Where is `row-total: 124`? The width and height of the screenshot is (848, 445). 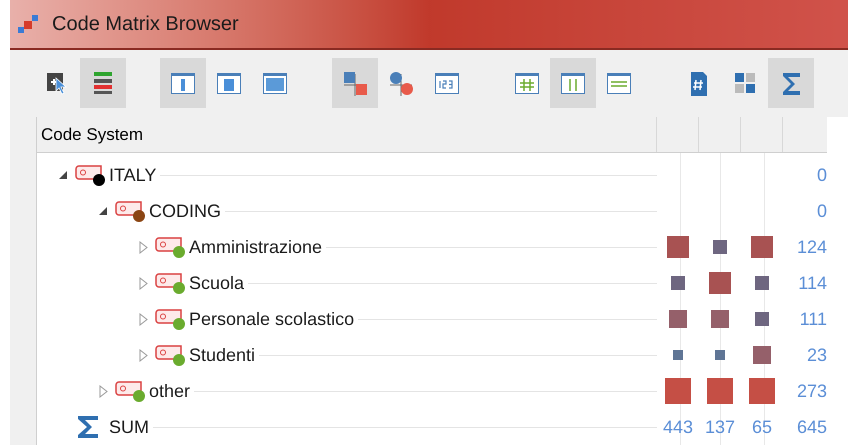 row-total: 124 is located at coordinates (811, 247).